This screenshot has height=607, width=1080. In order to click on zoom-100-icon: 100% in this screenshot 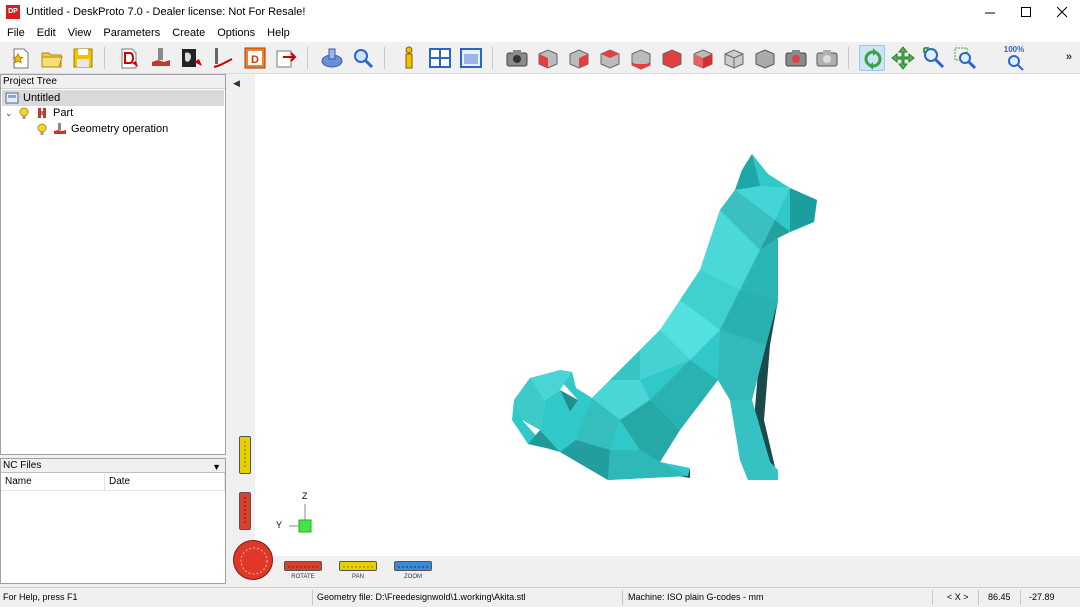, I will do `click(1014, 58)`.